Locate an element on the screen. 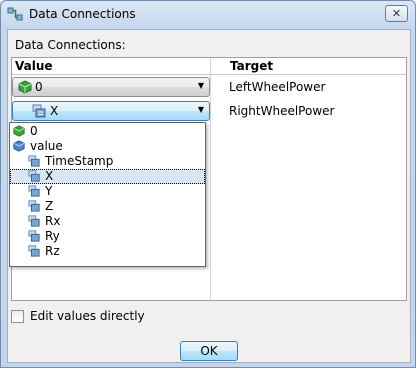 This screenshot has width=416, height=368. value-combo: X ▼ is located at coordinates (111, 111).